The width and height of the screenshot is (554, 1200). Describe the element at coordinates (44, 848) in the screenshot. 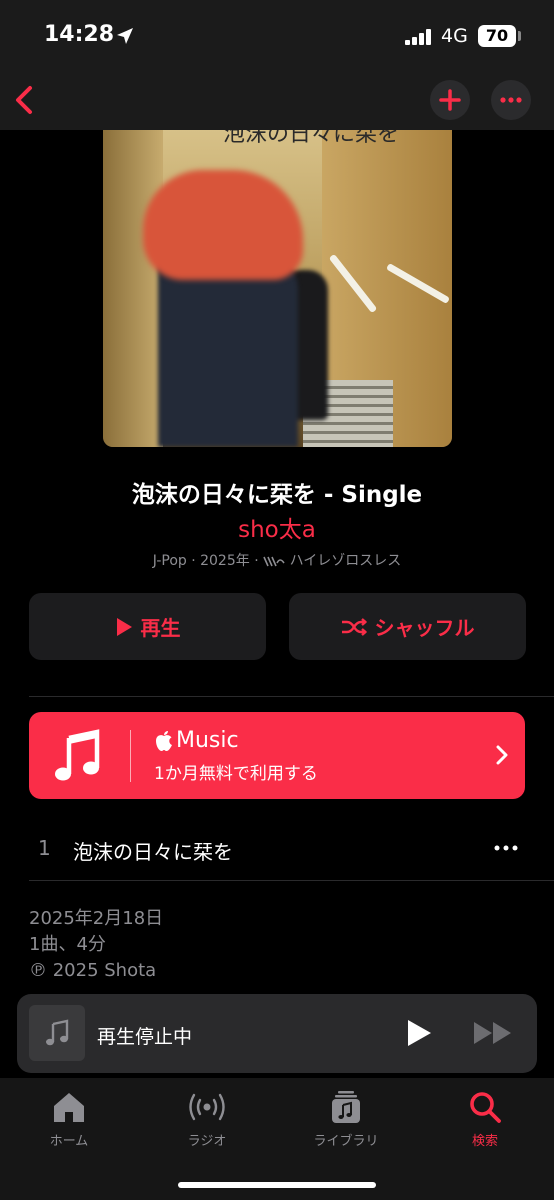

I see `track-number: 1` at that location.